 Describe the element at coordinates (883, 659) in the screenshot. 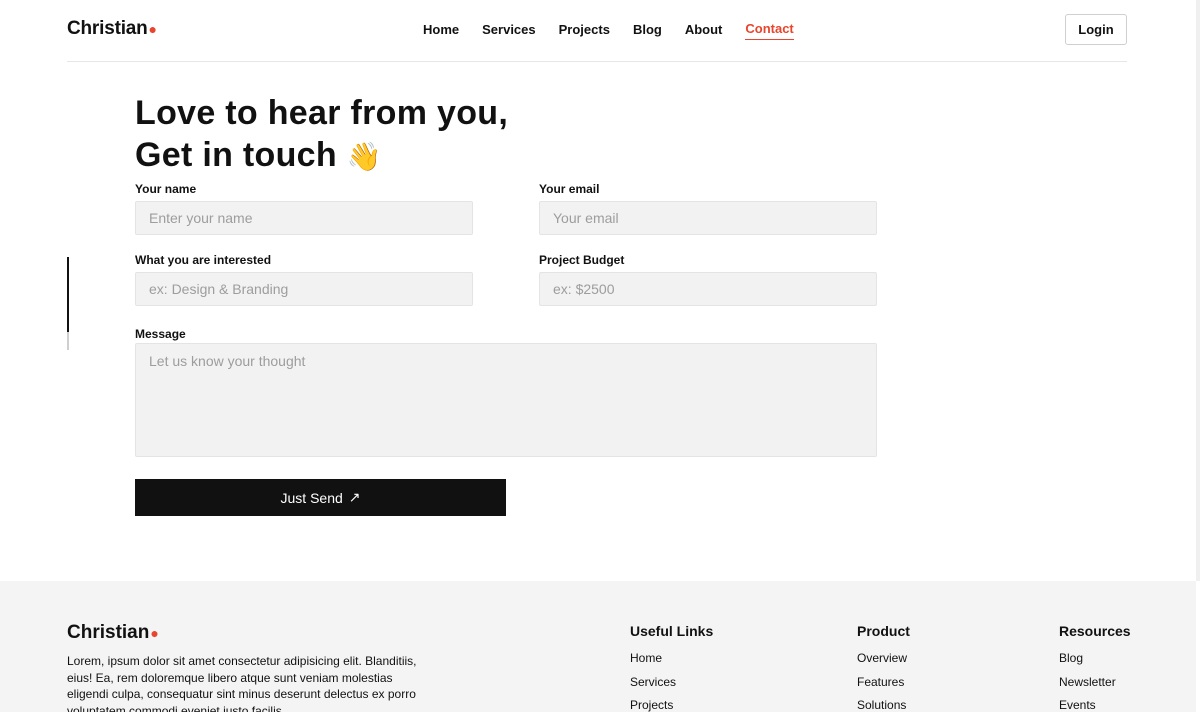

I see `footer-link-overview: Overview` at that location.